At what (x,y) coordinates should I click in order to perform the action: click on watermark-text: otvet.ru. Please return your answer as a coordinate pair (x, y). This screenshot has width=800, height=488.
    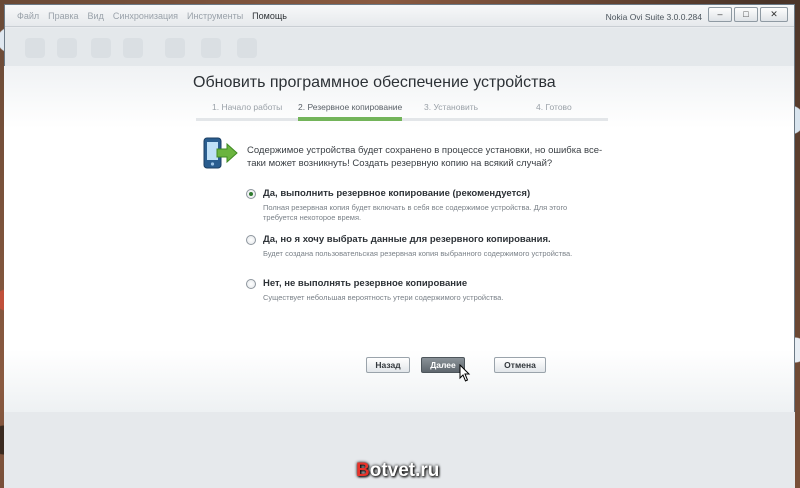
    Looking at the image, I should click on (404, 470).